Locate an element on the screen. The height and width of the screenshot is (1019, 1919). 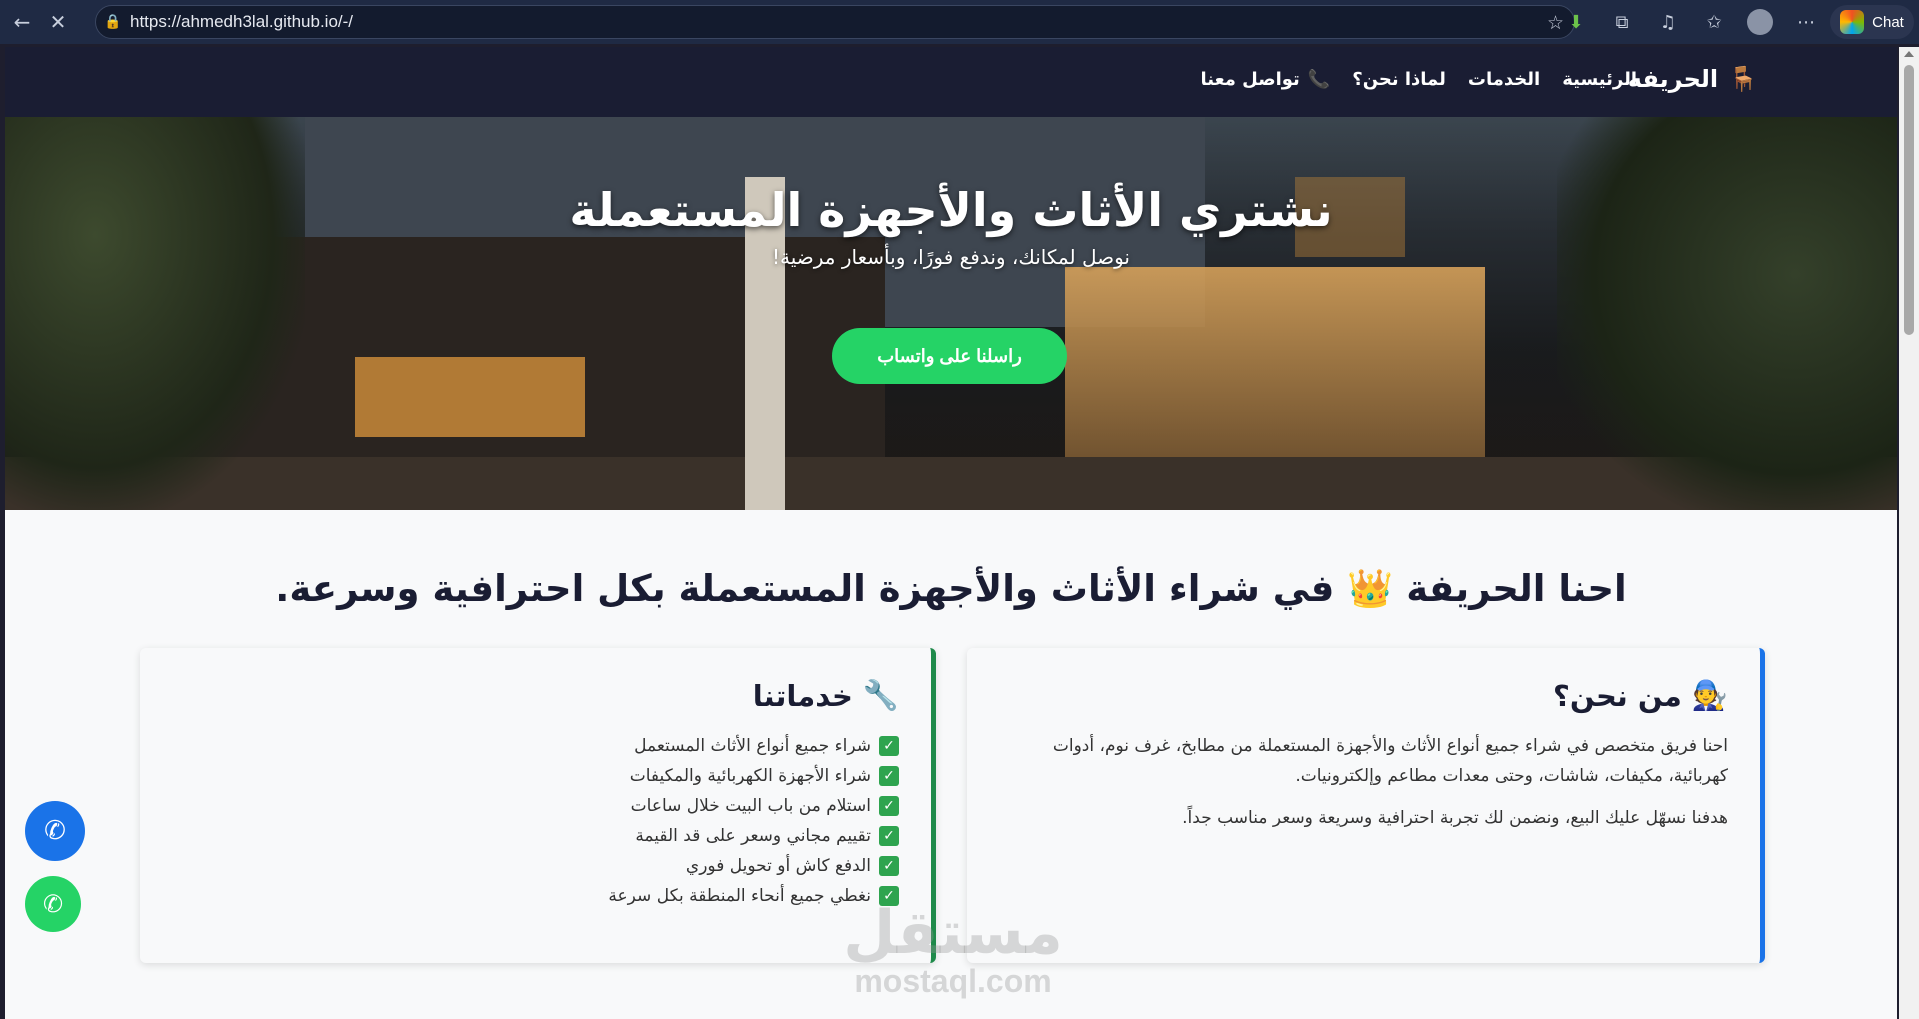
floating-call-button: ✆ is located at coordinates (55, 831).